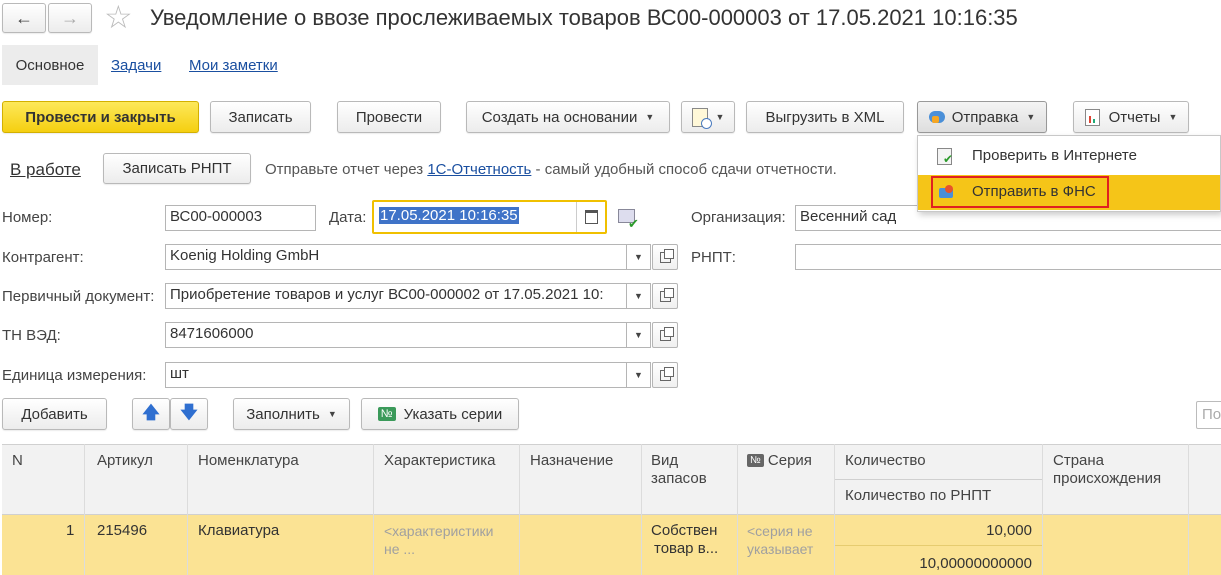  I want to click on calendar-button, so click(590, 217).